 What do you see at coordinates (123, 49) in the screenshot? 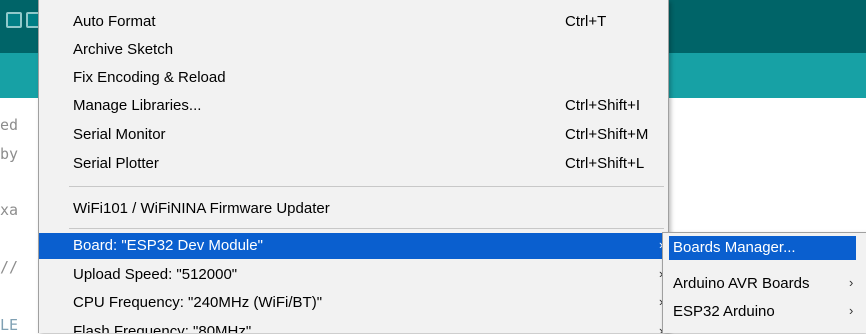
I see `menu-item-label: Archive Sketch` at bounding box center [123, 49].